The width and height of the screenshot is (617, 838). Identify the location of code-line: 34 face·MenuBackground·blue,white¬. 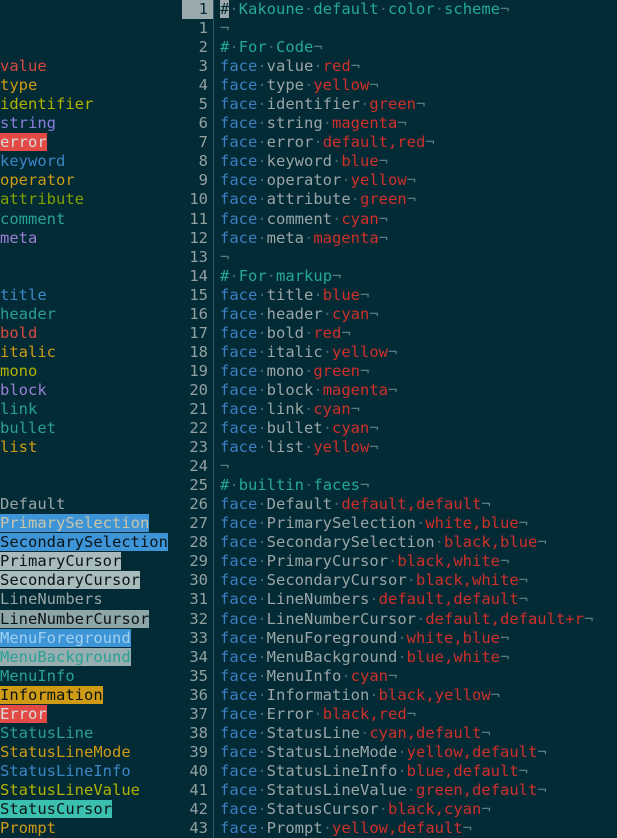
(399, 657).